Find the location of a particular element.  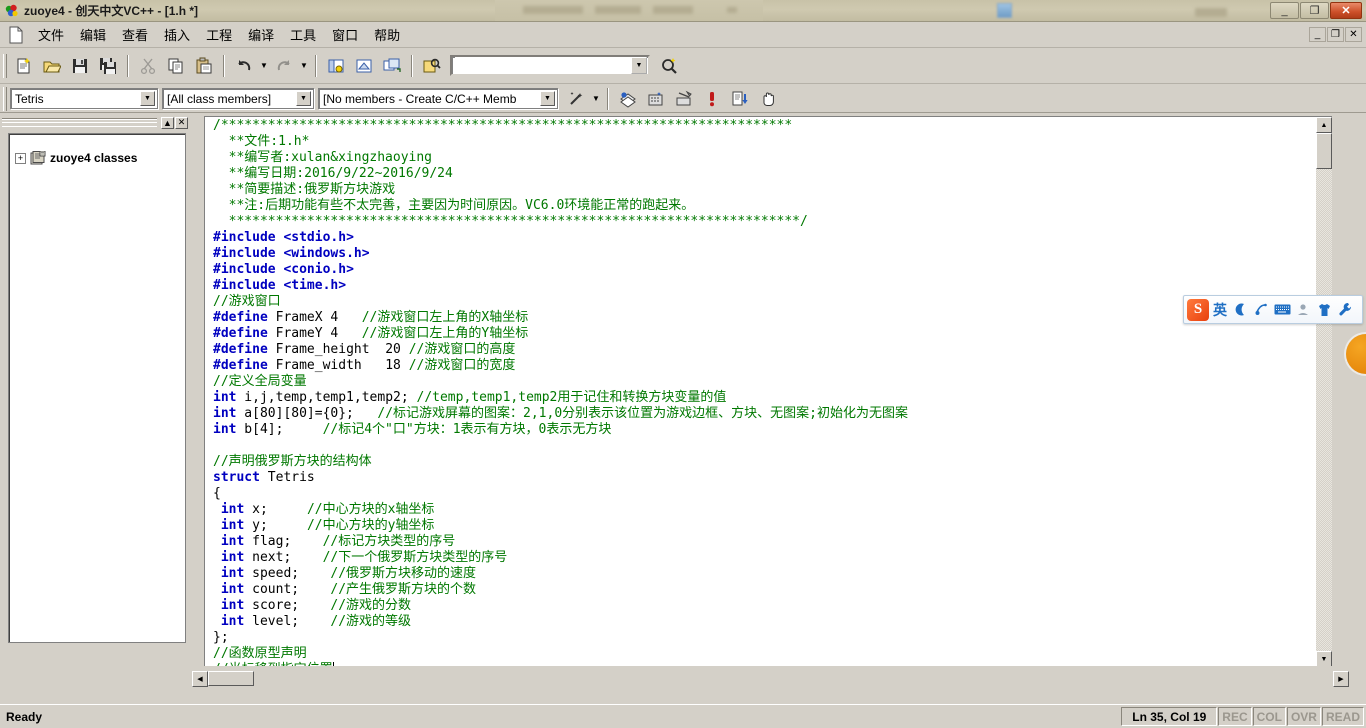

save-file-icon is located at coordinates (80, 66).